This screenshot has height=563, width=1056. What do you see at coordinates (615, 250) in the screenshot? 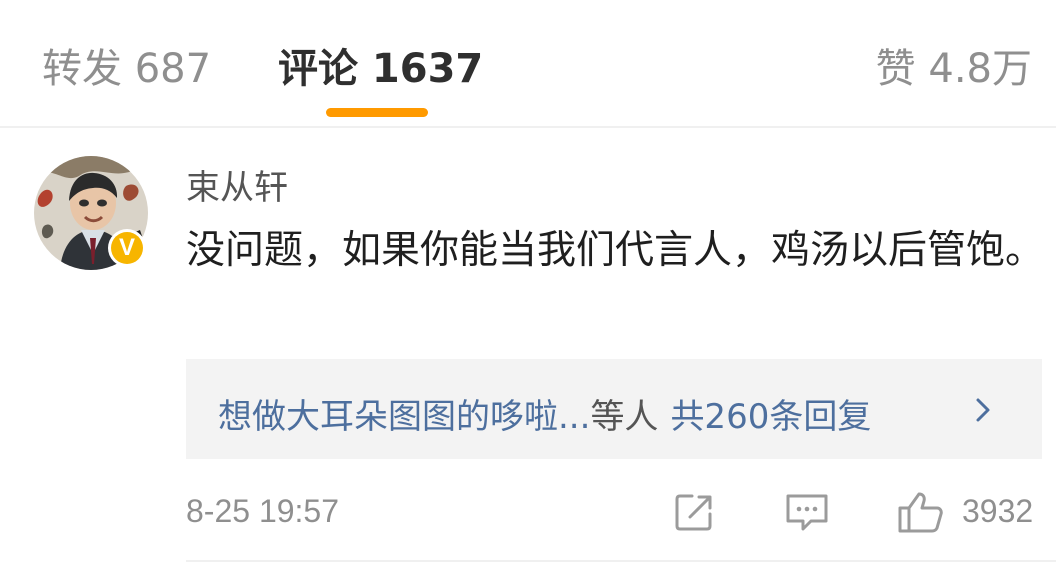
I see `comment-text: 没问题，如果你能当我们代言人，鸡汤以后管饱。` at bounding box center [615, 250].